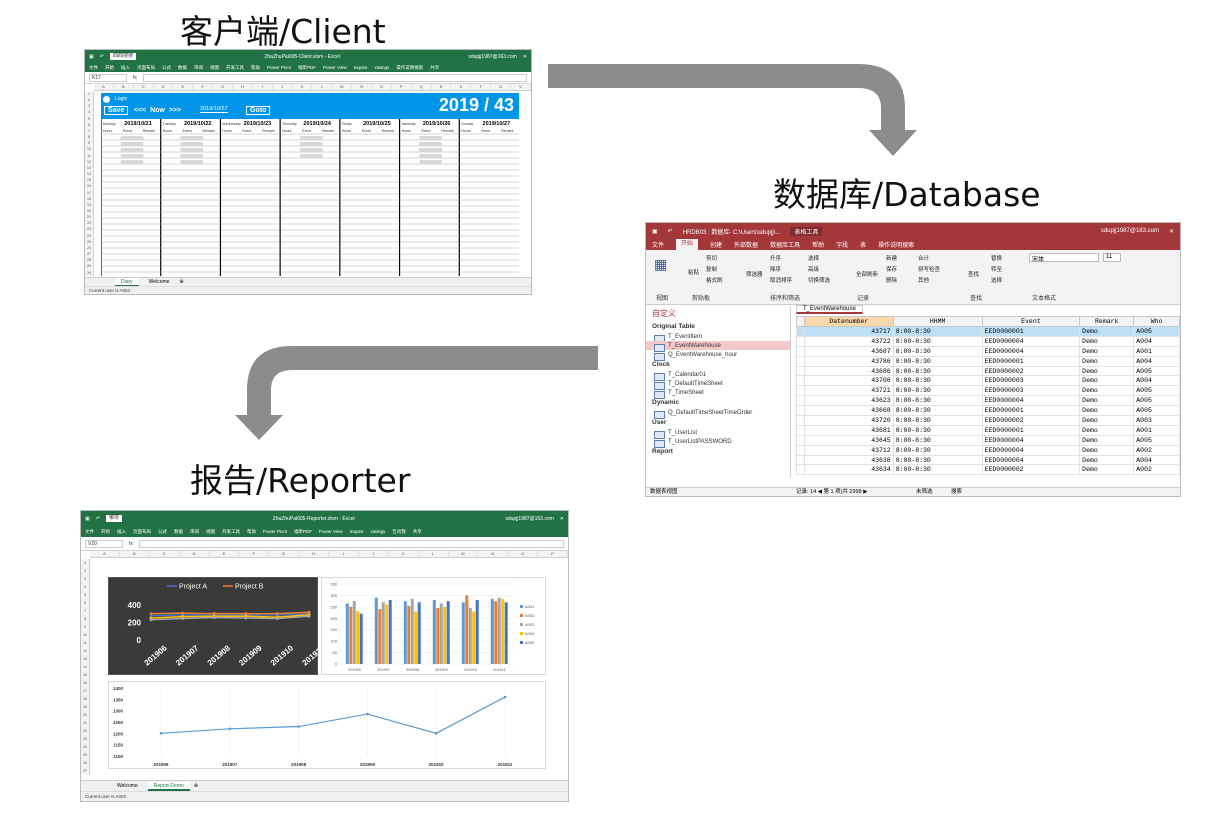 The height and width of the screenshot is (818, 1225). Describe the element at coordinates (718, 442) in the screenshot. I see `nav-item: T_UserListPASSWORD` at that location.